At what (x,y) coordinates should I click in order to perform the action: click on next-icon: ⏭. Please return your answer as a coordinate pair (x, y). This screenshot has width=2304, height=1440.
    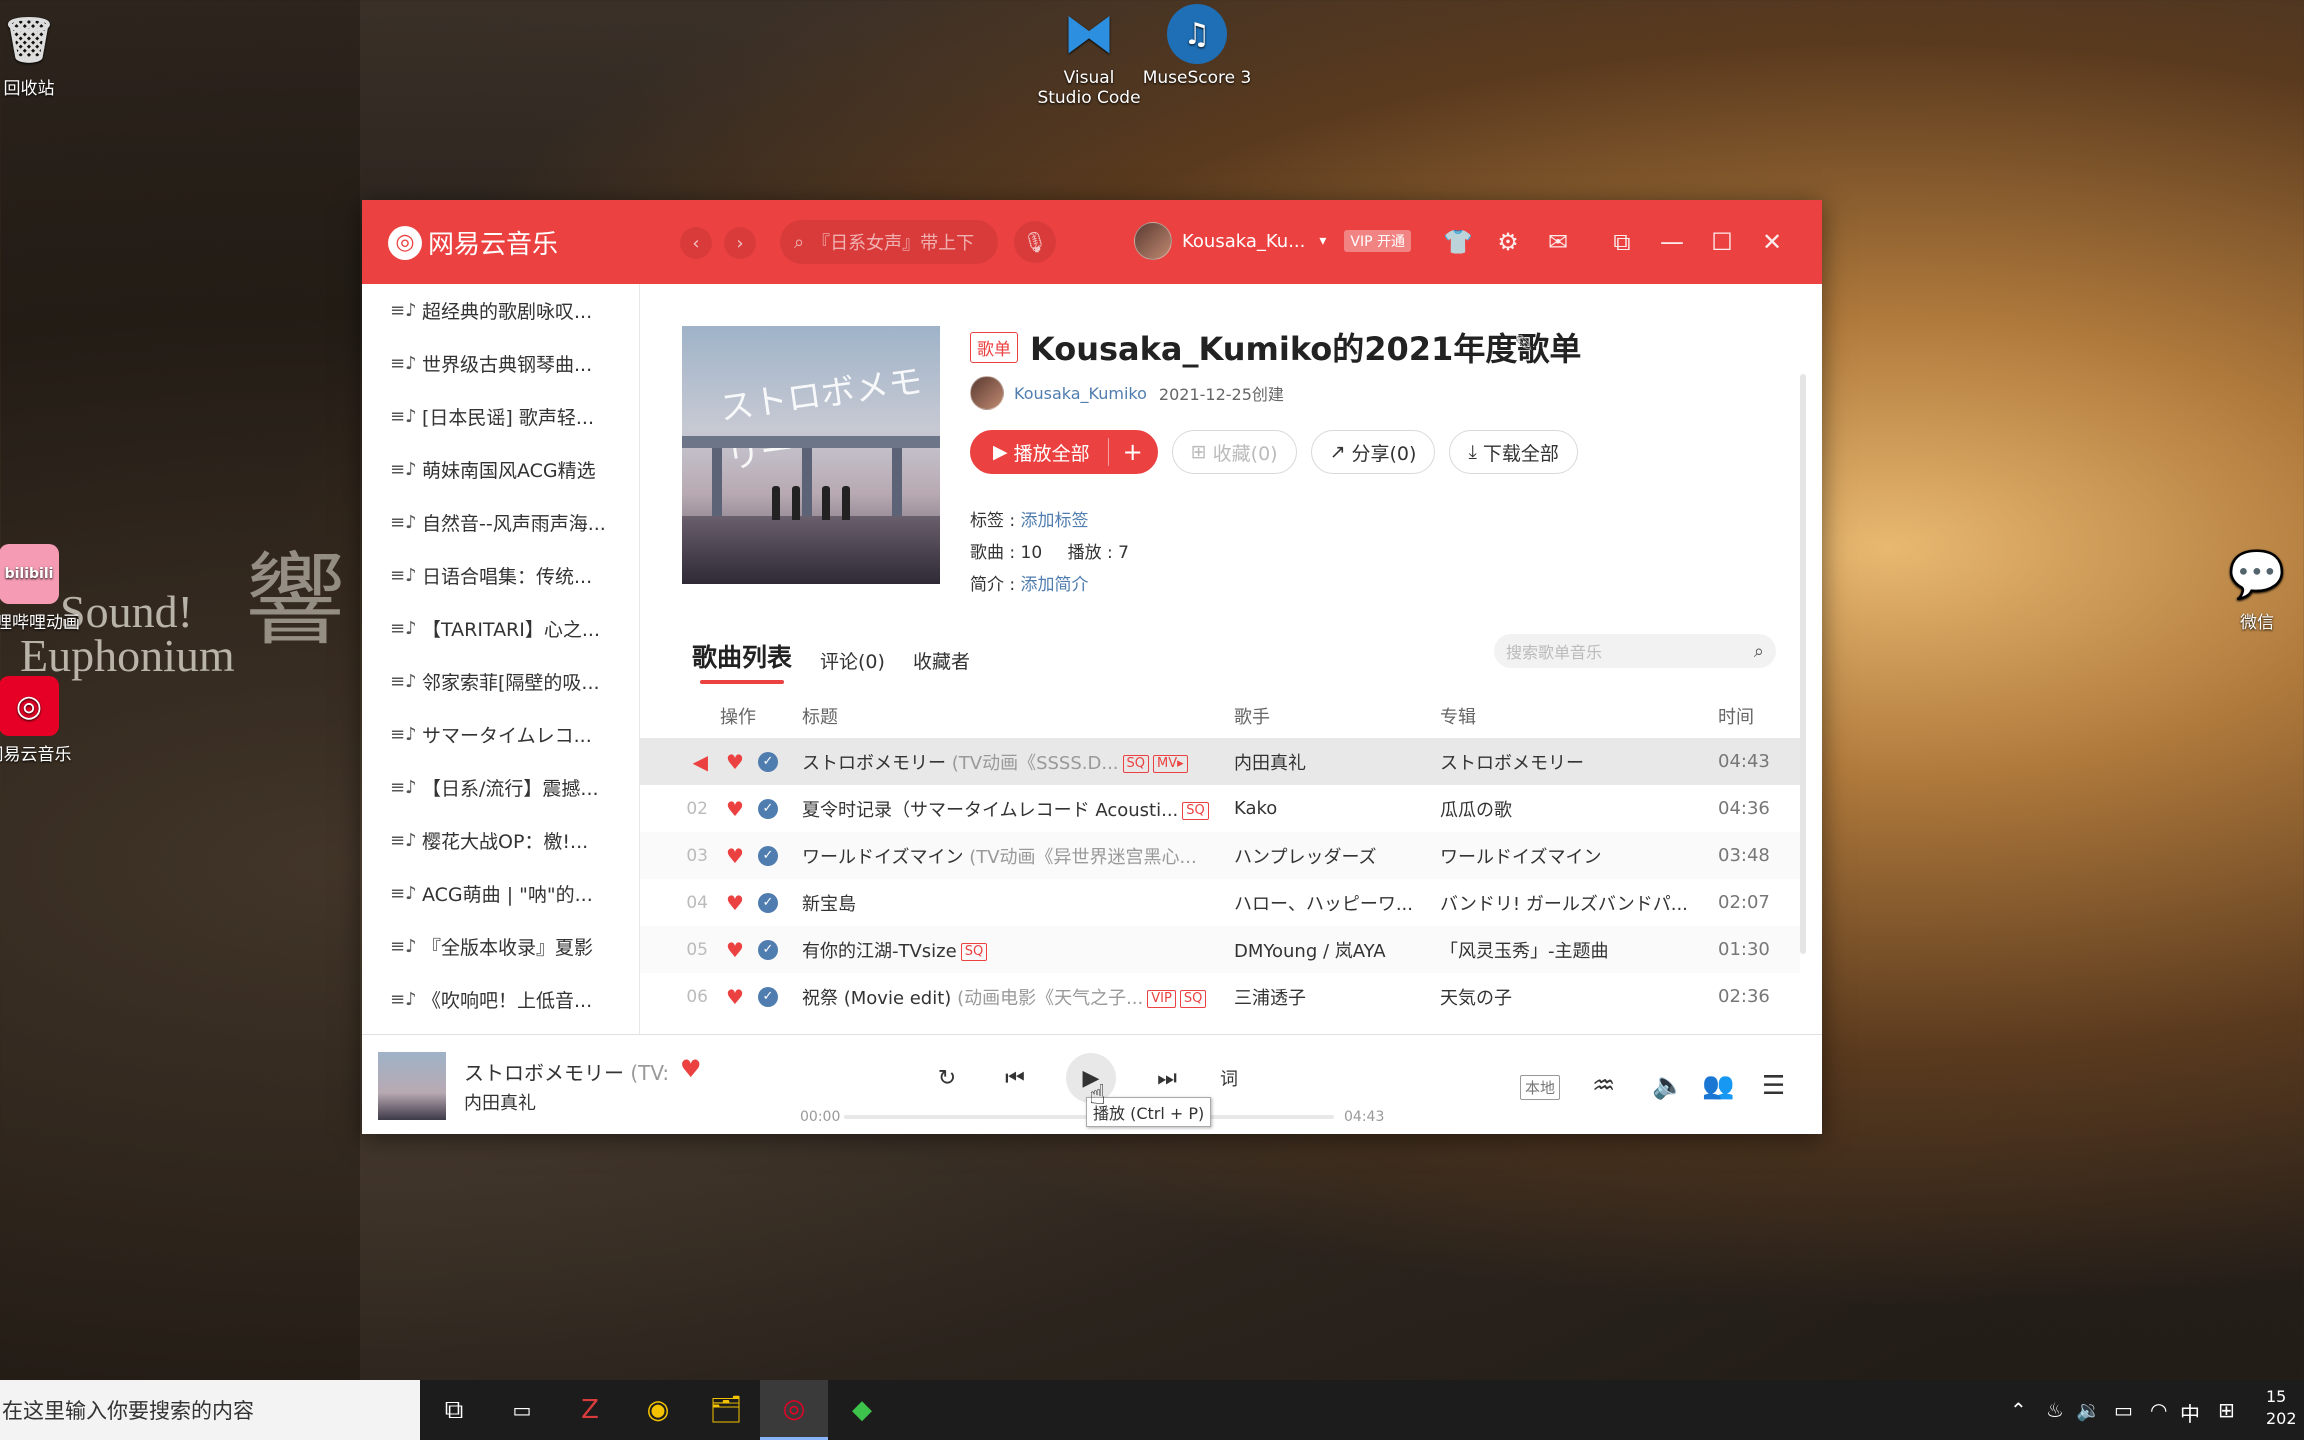
    Looking at the image, I should click on (1167, 1078).